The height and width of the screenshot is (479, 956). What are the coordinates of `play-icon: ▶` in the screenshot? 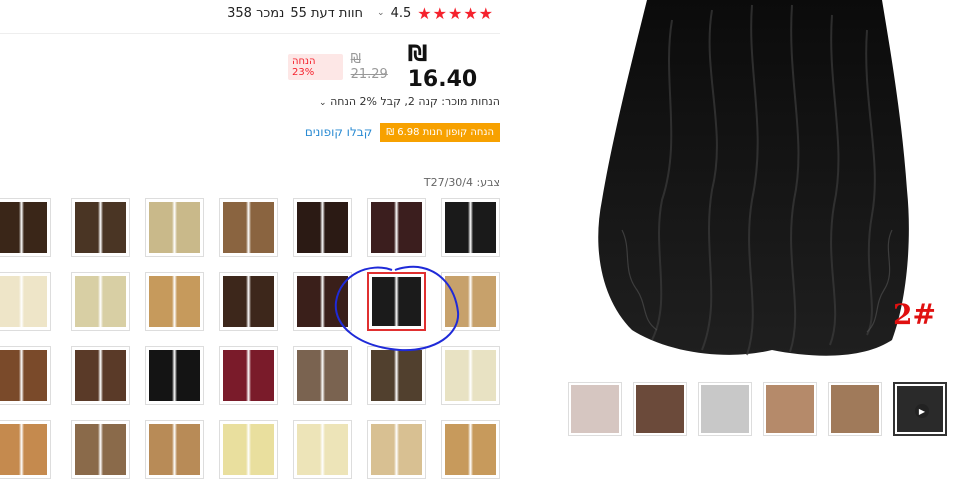 It's located at (922, 411).